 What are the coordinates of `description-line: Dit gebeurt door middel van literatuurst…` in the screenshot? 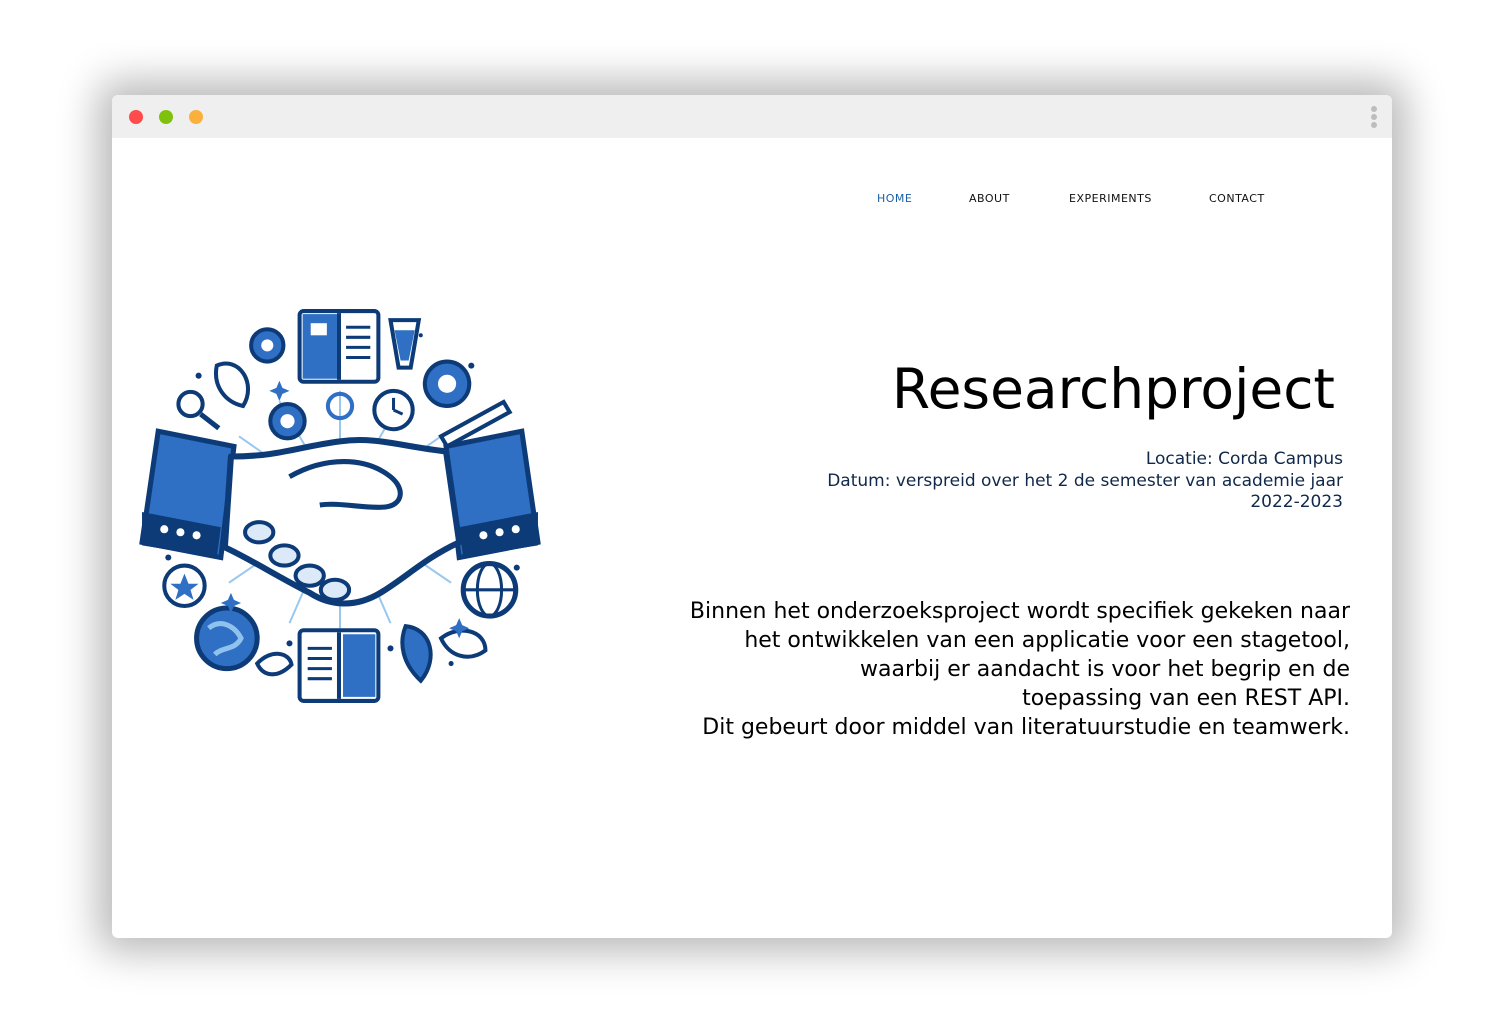 It's located at (1026, 727).